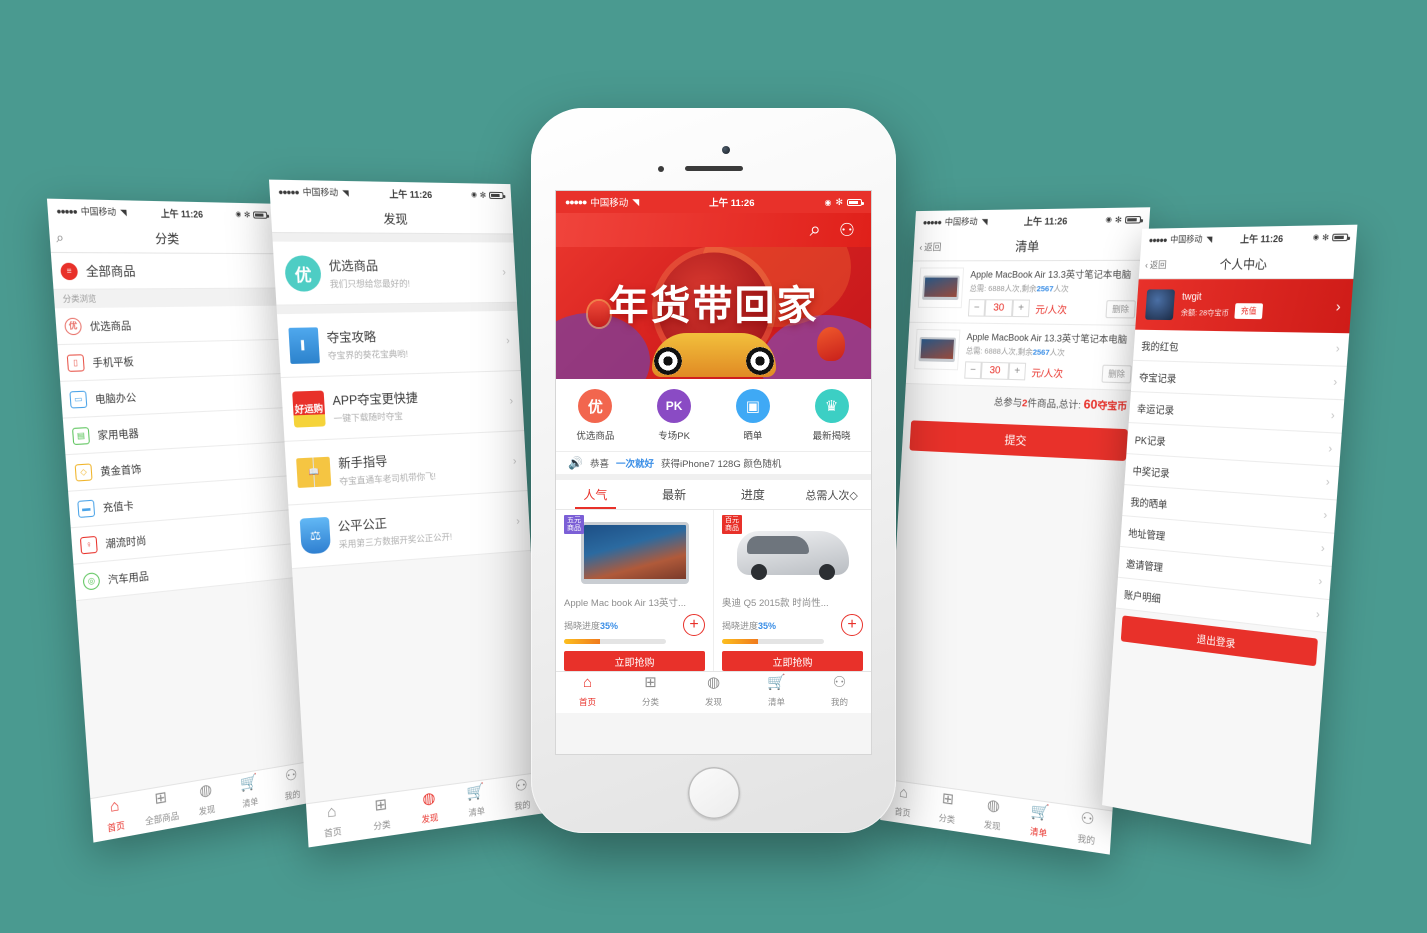  Describe the element at coordinates (476, 792) in the screenshot. I see `cart-icon: 🛒` at that location.